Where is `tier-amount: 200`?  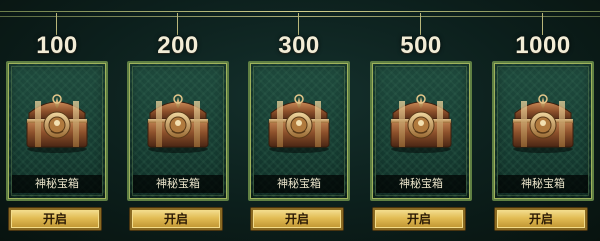 tier-amount: 200 is located at coordinates (178, 45).